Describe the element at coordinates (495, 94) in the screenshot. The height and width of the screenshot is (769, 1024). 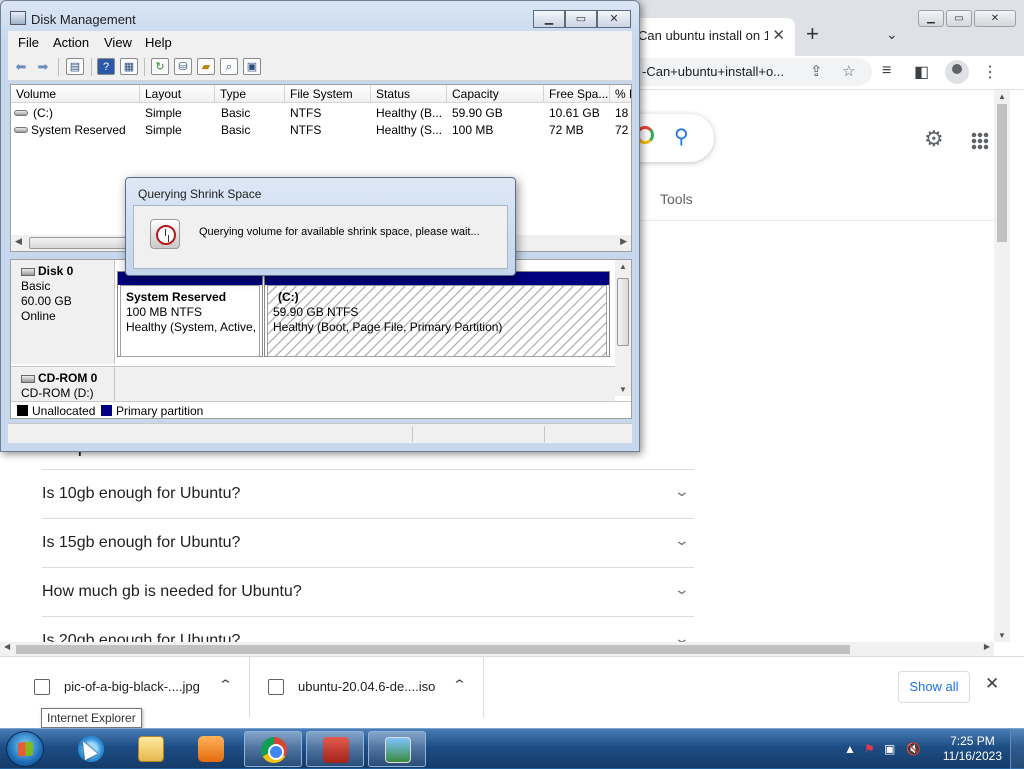
I see `column-header-capacity: Capacity` at that location.